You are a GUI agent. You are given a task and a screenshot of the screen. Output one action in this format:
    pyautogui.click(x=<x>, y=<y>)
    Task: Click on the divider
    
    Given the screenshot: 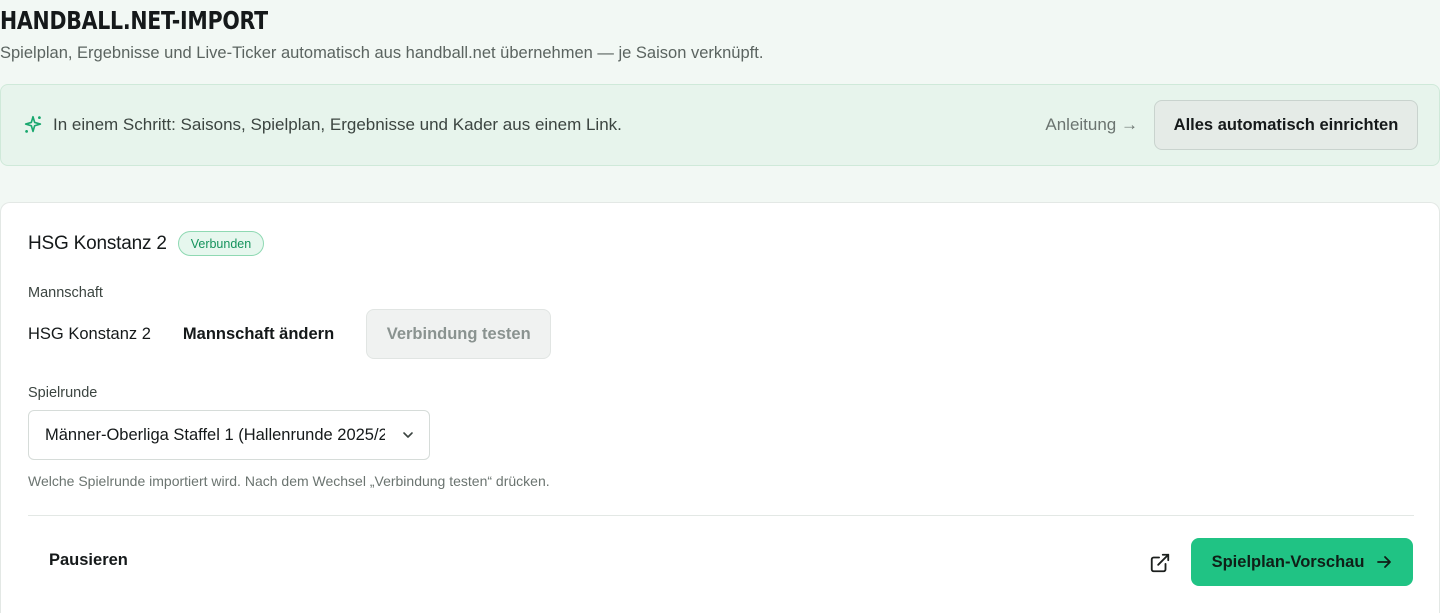 What is the action you would take?
    pyautogui.click(x=721, y=515)
    